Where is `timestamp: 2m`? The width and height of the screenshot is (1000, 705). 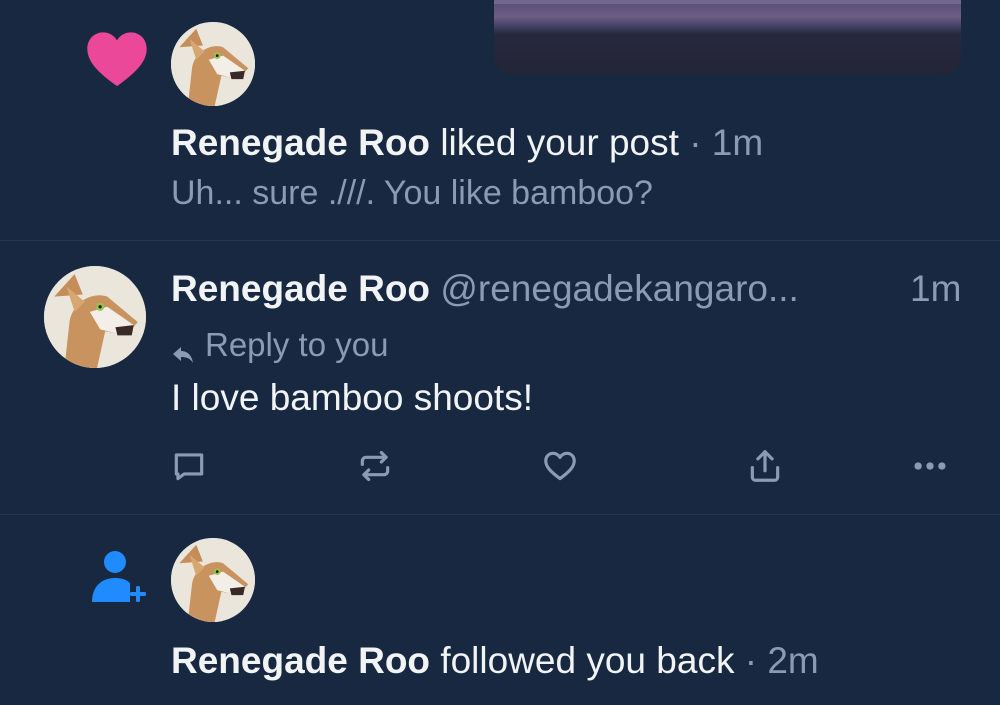 timestamp: 2m is located at coordinates (793, 660).